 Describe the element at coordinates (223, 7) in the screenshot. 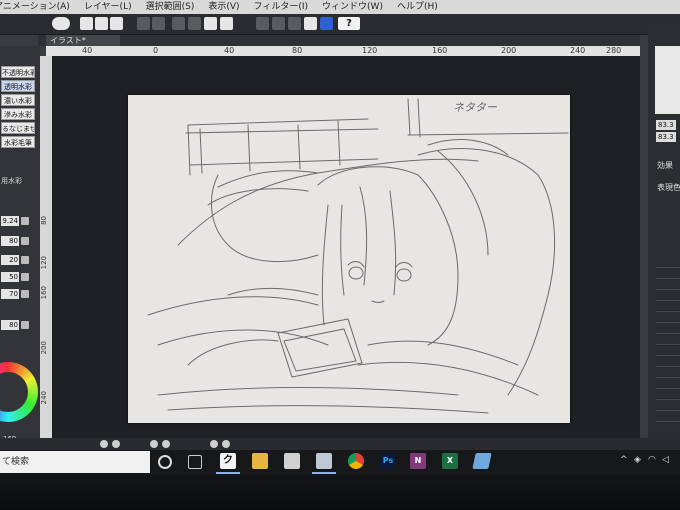

I see `menu-view: 表示(V)` at that location.